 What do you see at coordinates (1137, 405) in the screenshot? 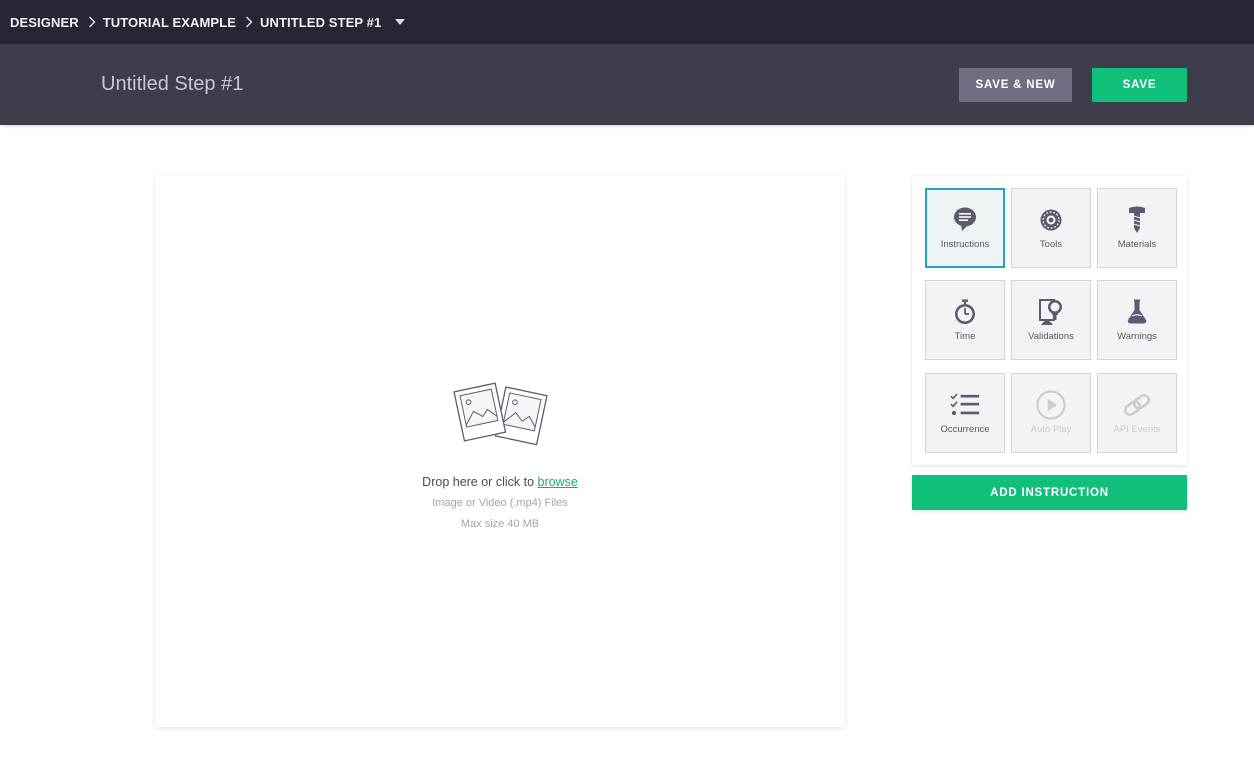
I see `link-chain-icon` at bounding box center [1137, 405].